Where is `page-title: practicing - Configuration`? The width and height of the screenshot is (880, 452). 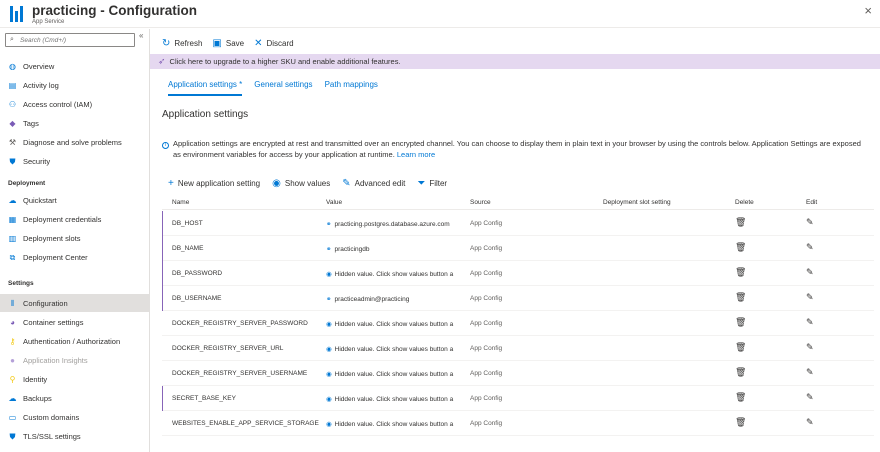 page-title: practicing - Configuration is located at coordinates (114, 10).